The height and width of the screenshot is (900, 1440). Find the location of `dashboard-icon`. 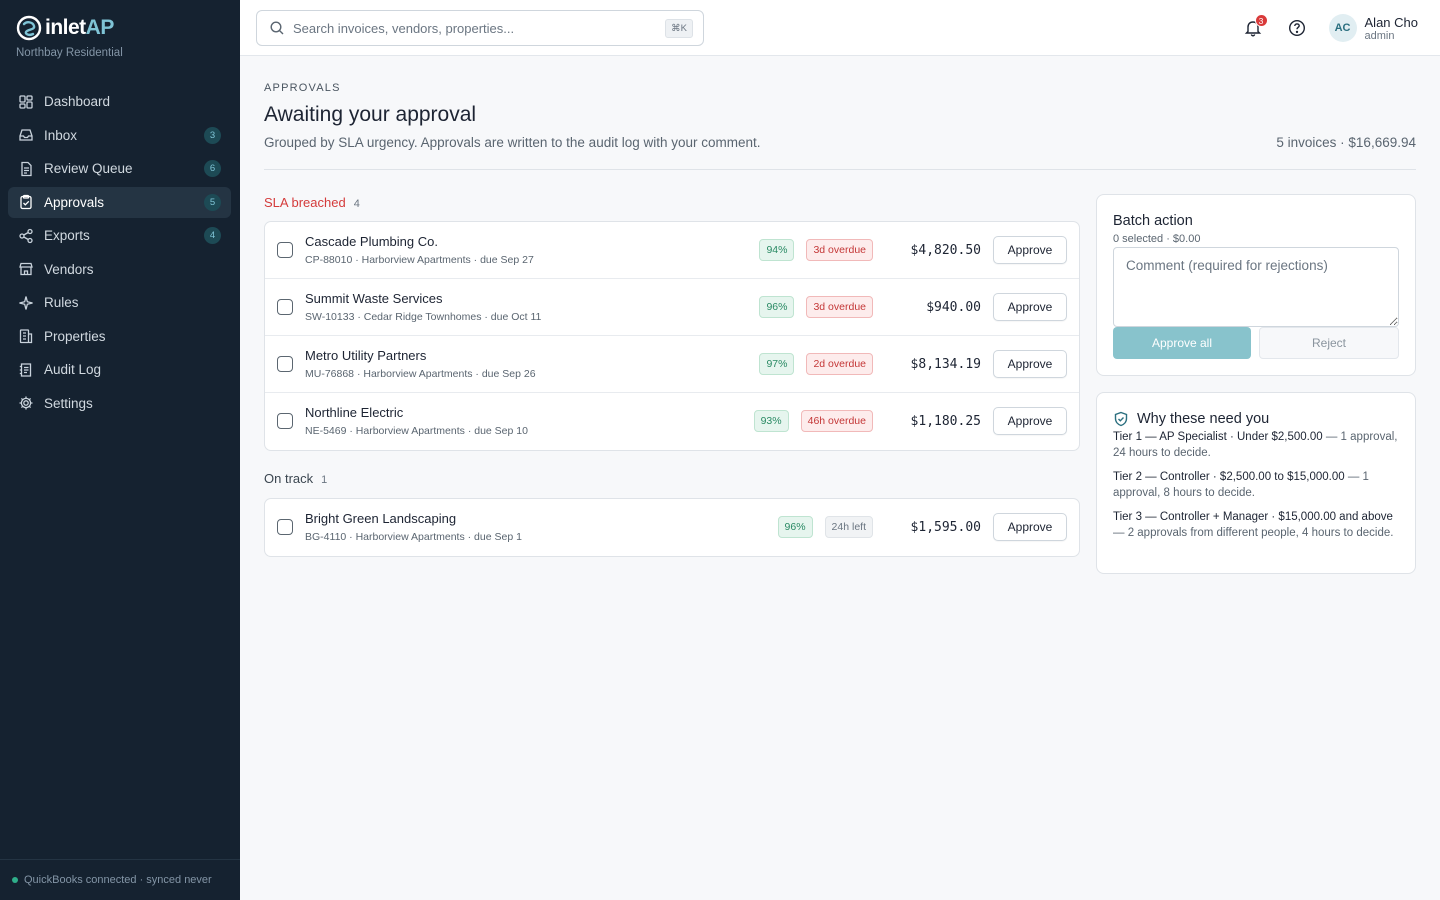

dashboard-icon is located at coordinates (26, 101).